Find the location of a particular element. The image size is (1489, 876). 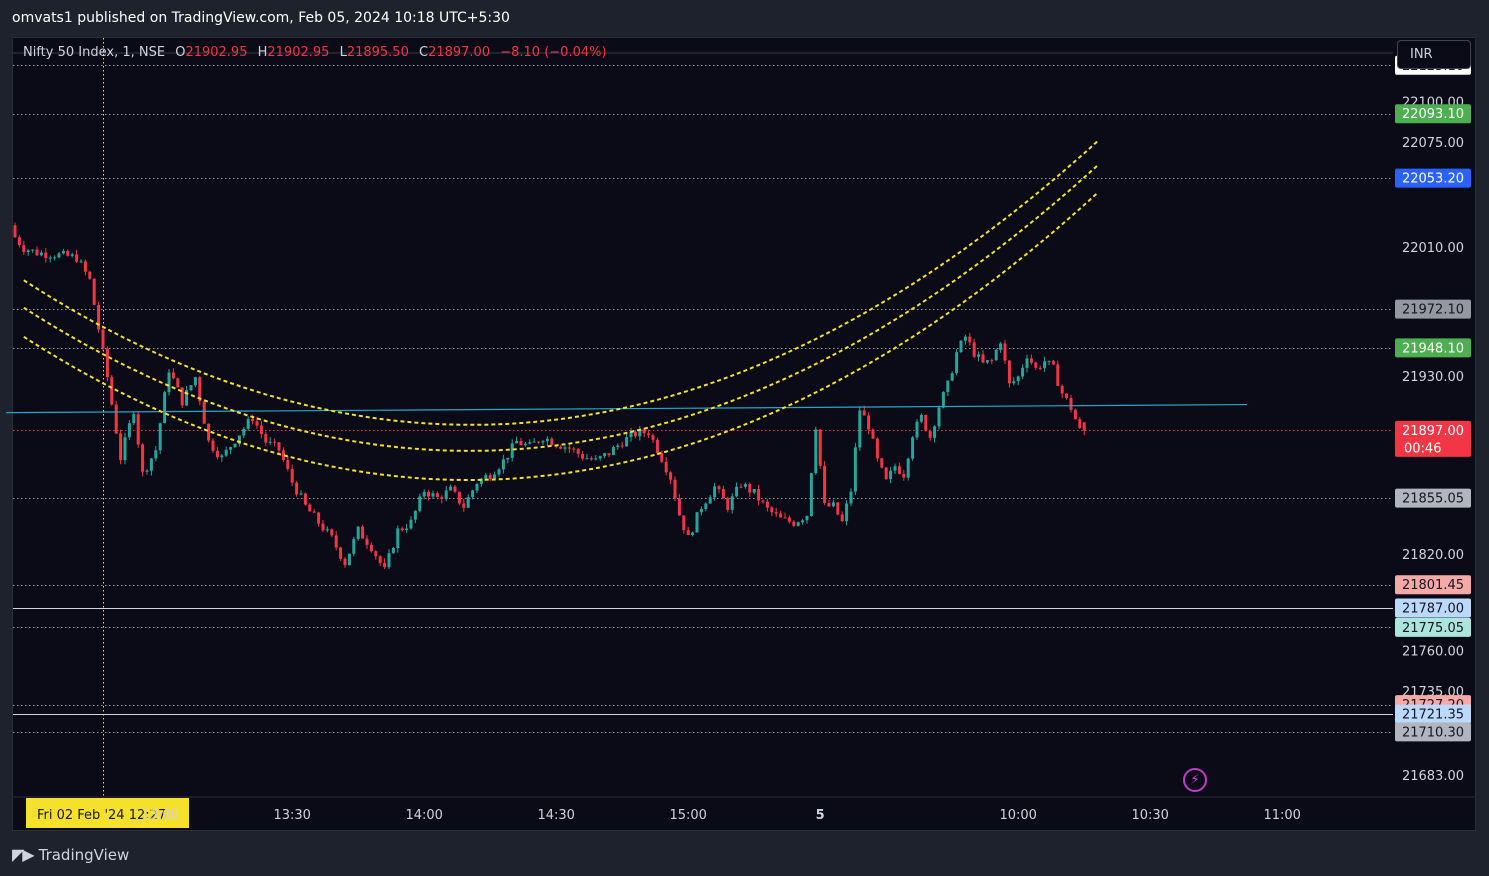

price-label: 21775.05 is located at coordinates (1433, 628).